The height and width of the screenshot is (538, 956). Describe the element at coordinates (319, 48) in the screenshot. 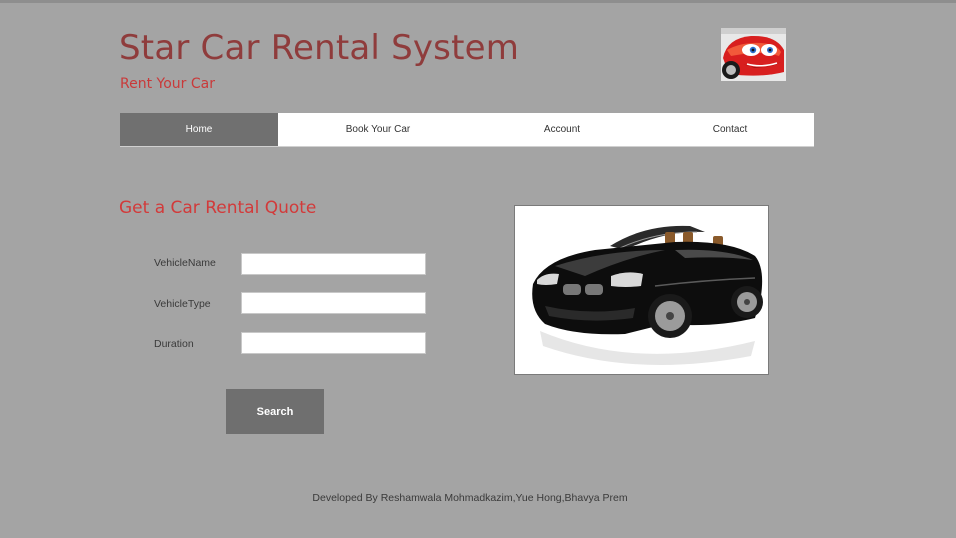

I see `site-title: Star Car Rental System` at that location.